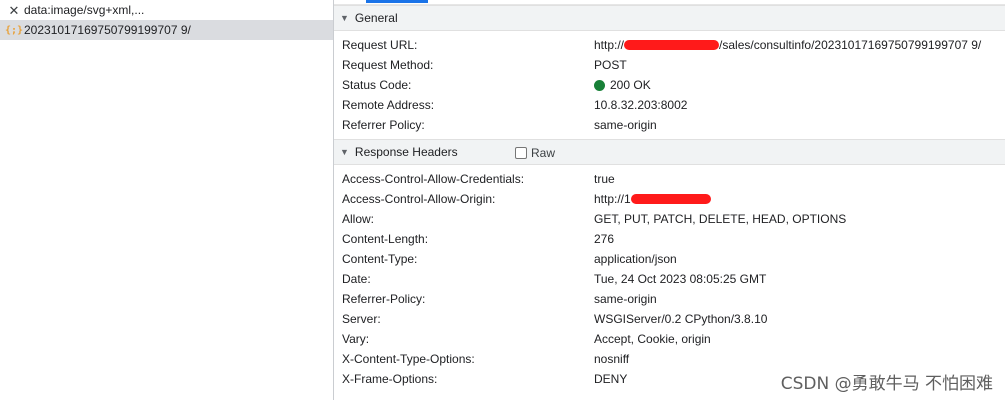  I want to click on header-row: Server: WSGIServer/0.2 CPython/3.8.10, so click(669, 319).